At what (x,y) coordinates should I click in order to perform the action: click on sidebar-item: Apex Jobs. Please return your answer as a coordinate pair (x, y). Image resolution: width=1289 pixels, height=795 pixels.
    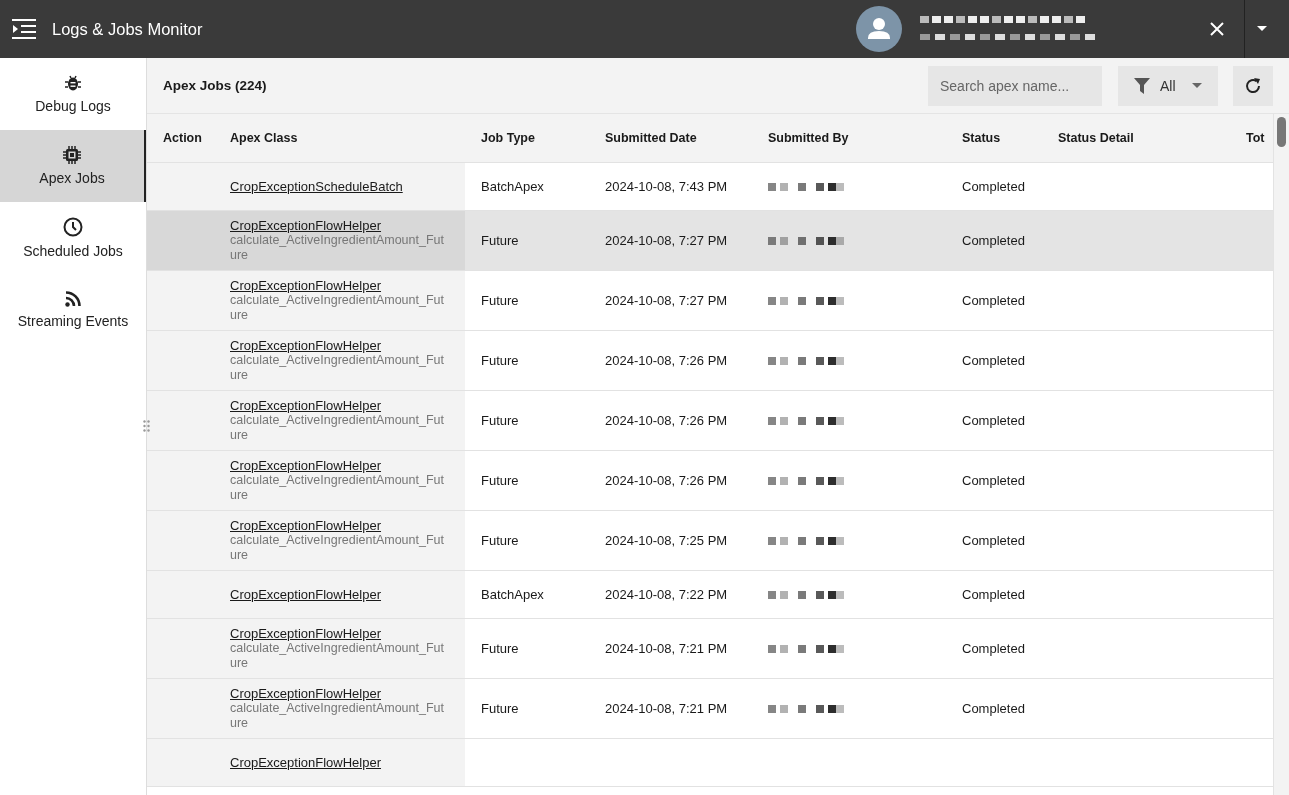
    Looking at the image, I should click on (73, 166).